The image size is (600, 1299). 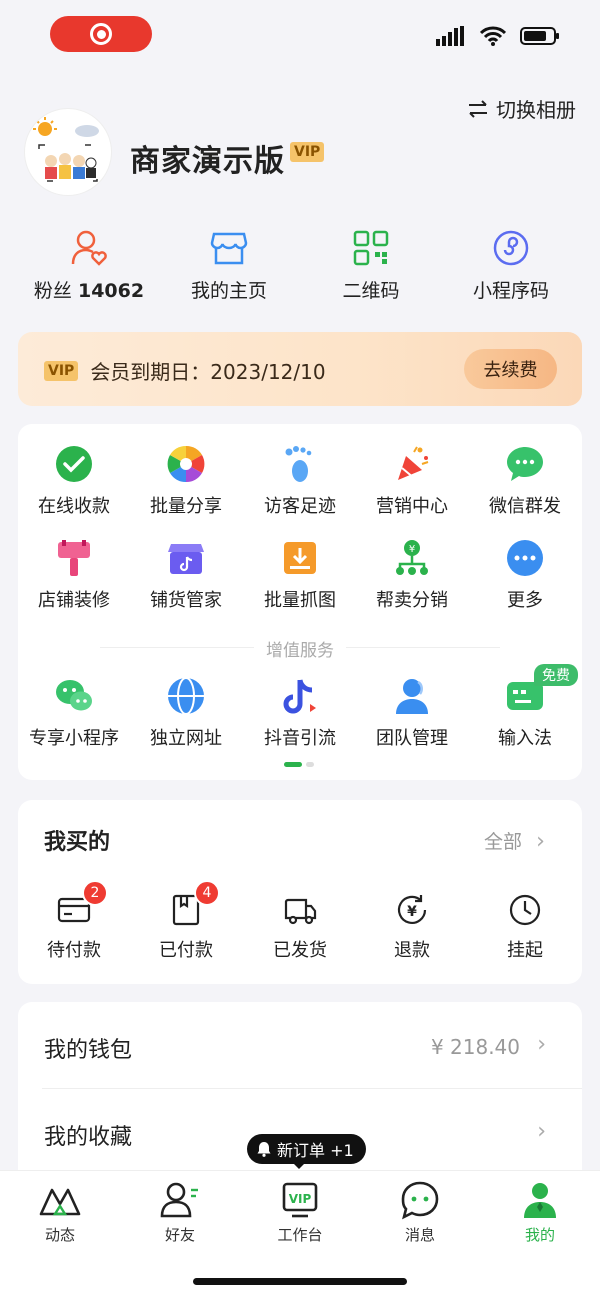 I want to click on card-icon: 2, so click(x=82, y=904).